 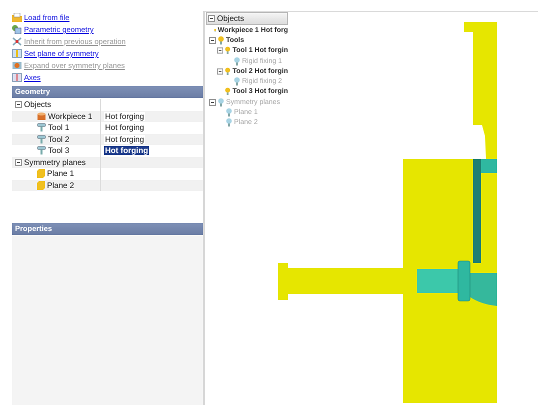 What do you see at coordinates (59, 139) in the screenshot?
I see `tree-item-label: Tool 2` at bounding box center [59, 139].